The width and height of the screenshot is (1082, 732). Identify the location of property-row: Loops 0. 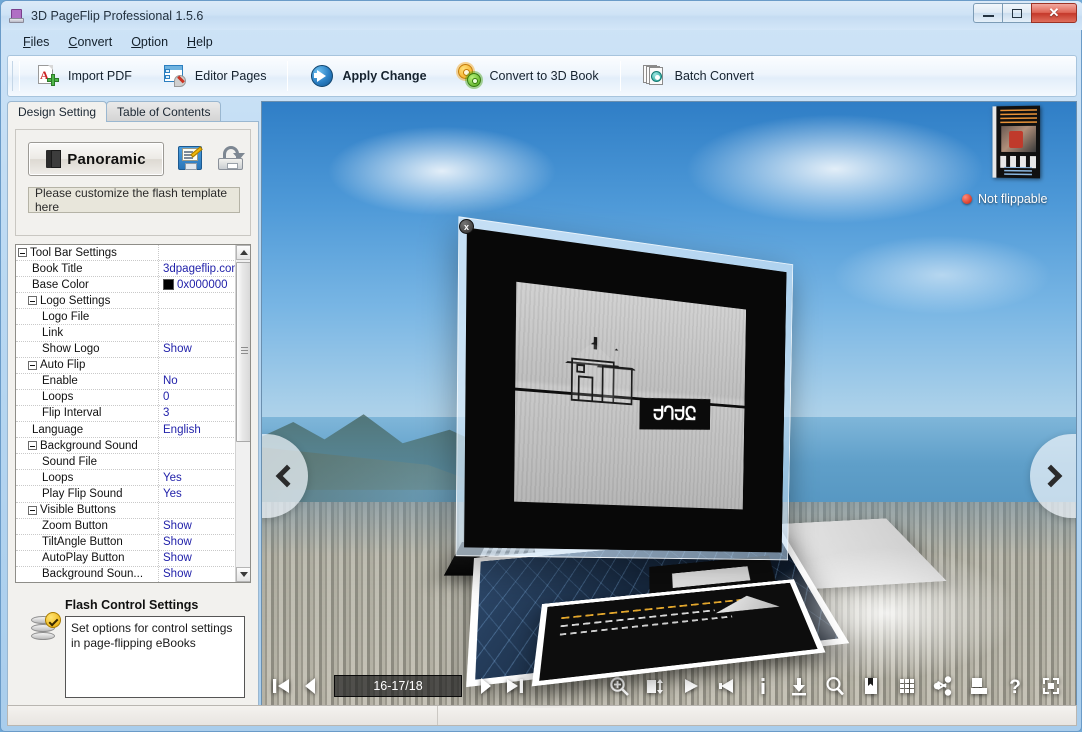
(126, 397).